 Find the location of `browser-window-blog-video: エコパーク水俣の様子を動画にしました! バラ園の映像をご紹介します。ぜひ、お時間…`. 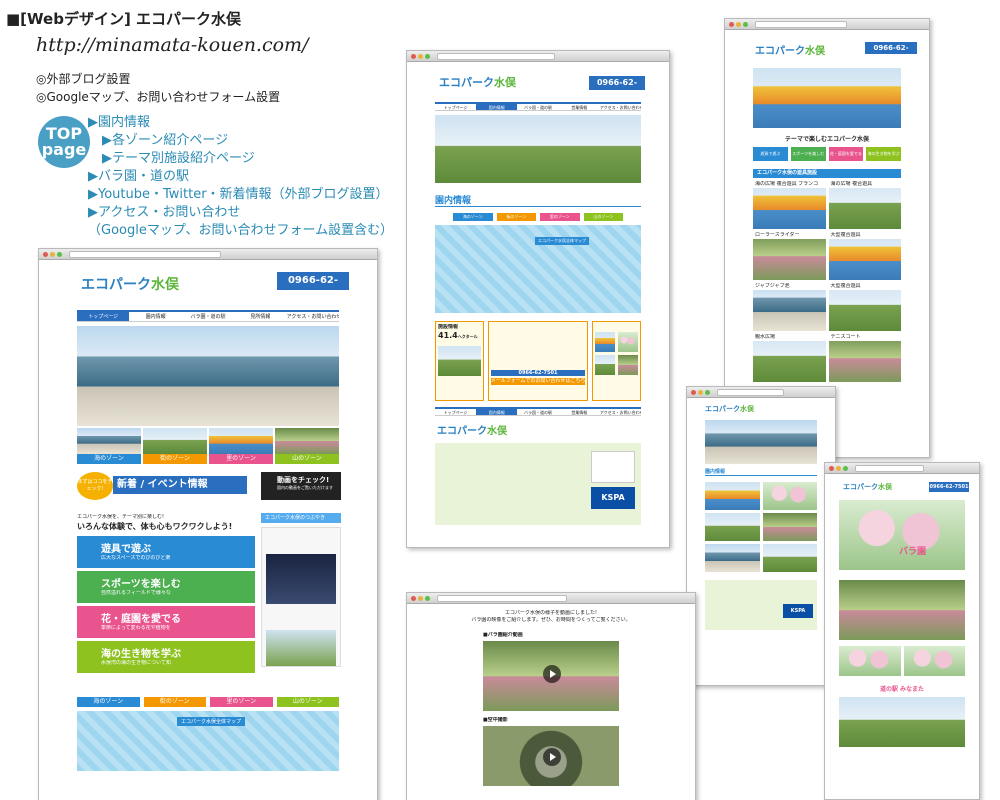

browser-window-blog-video: エコパーク水俣の様子を動画にしました! バラ園の映像をご紹介します。ぜひ、お時間… is located at coordinates (551, 696).